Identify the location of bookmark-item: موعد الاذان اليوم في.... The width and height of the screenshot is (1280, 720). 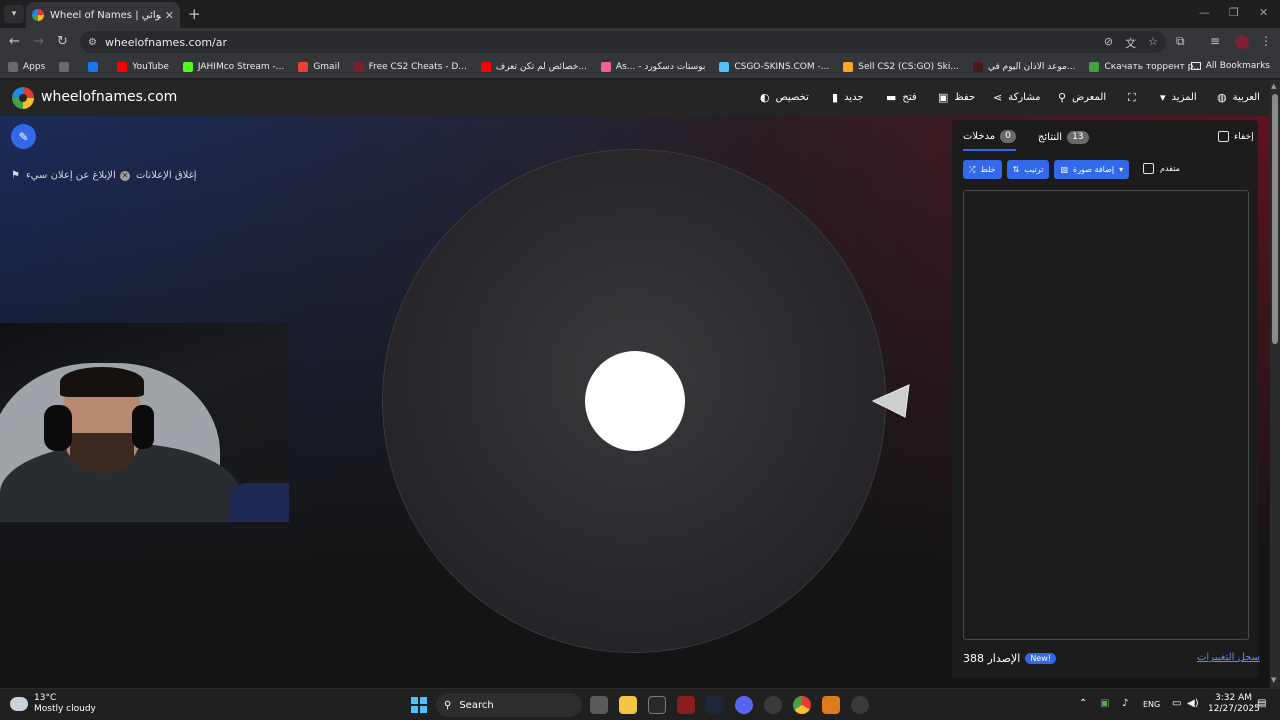
(1023, 67).